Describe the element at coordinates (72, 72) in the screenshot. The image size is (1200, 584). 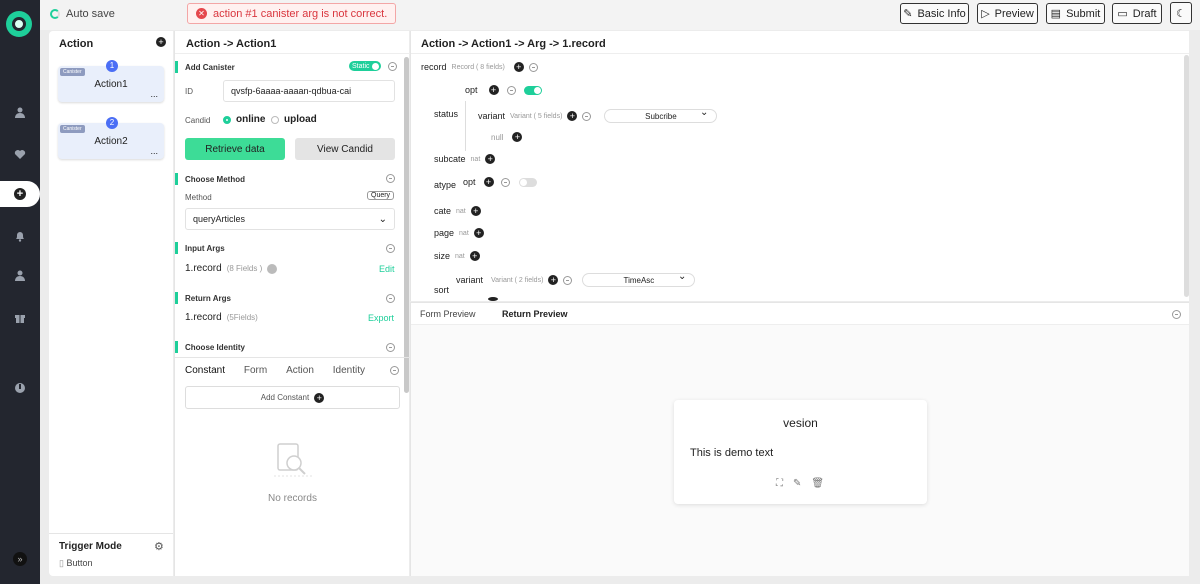
I see `card-tag: Canister` at that location.